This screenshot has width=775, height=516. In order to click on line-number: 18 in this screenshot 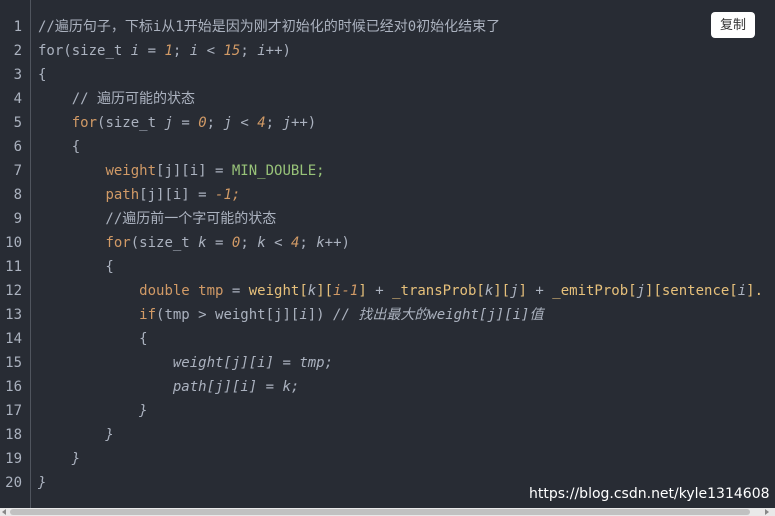, I will do `click(13, 435)`.